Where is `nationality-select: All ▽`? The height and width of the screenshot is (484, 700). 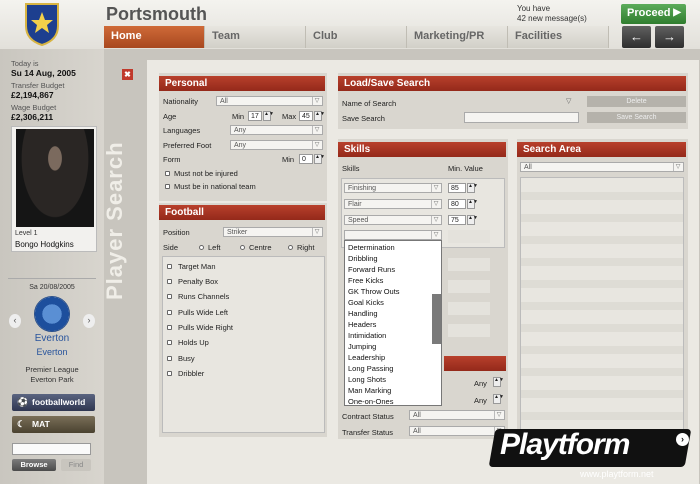 nationality-select: All ▽ is located at coordinates (269, 101).